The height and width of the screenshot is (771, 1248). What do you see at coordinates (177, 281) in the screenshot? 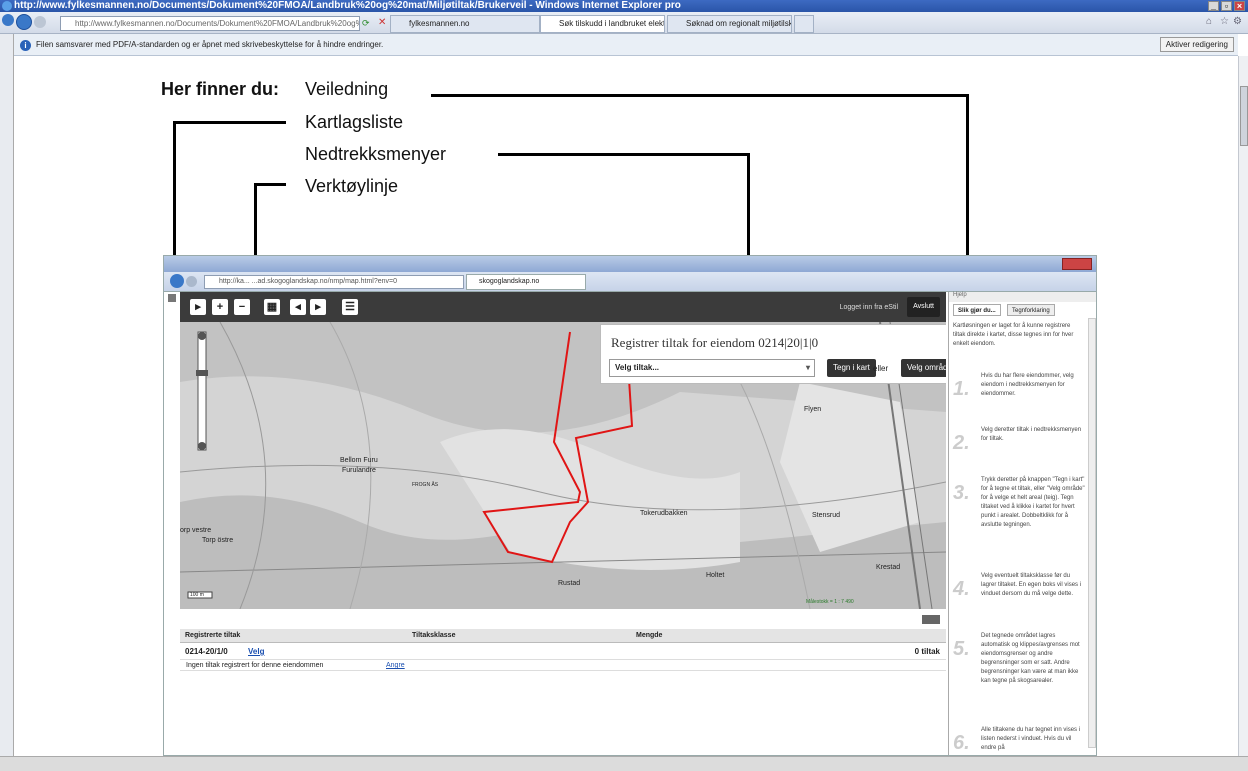
I see `inner-back-icon` at bounding box center [177, 281].